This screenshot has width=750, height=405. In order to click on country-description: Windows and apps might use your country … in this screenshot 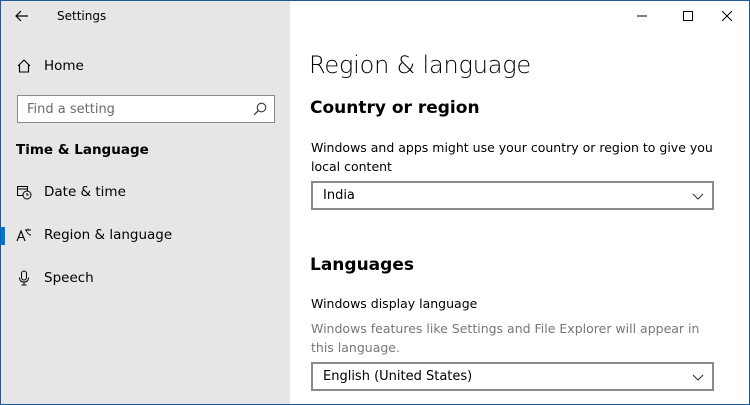, I will do `click(512, 157)`.